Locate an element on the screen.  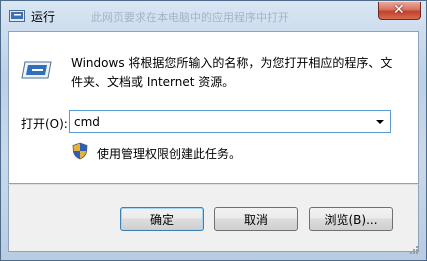
open-label: 打开(O): is located at coordinates (44, 124).